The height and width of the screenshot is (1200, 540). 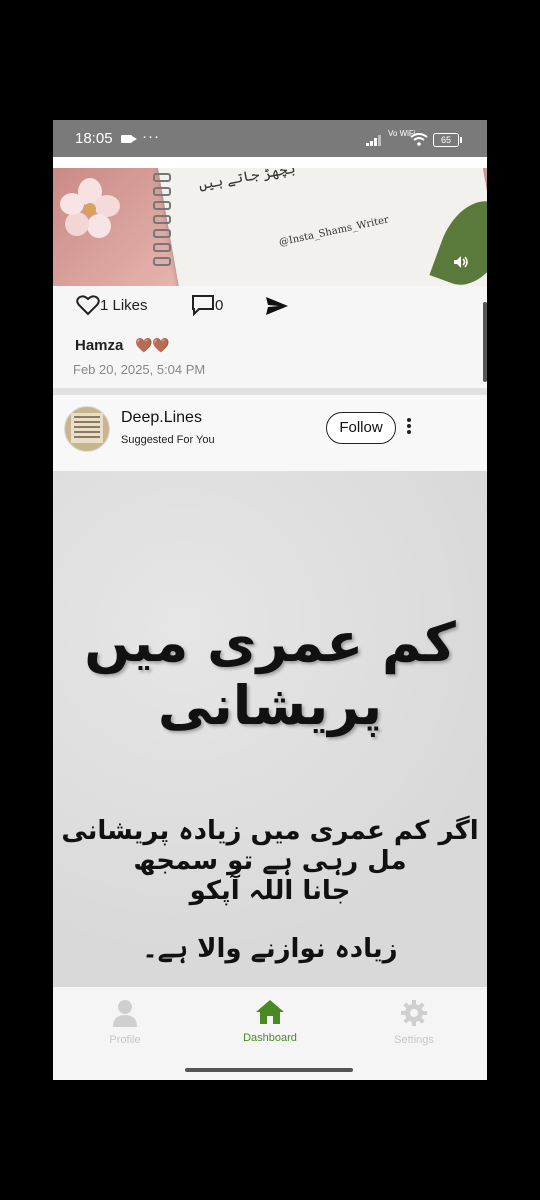 I want to click on post-date: Feb 20, 2025, 5:04 PM, so click(x=139, y=369).